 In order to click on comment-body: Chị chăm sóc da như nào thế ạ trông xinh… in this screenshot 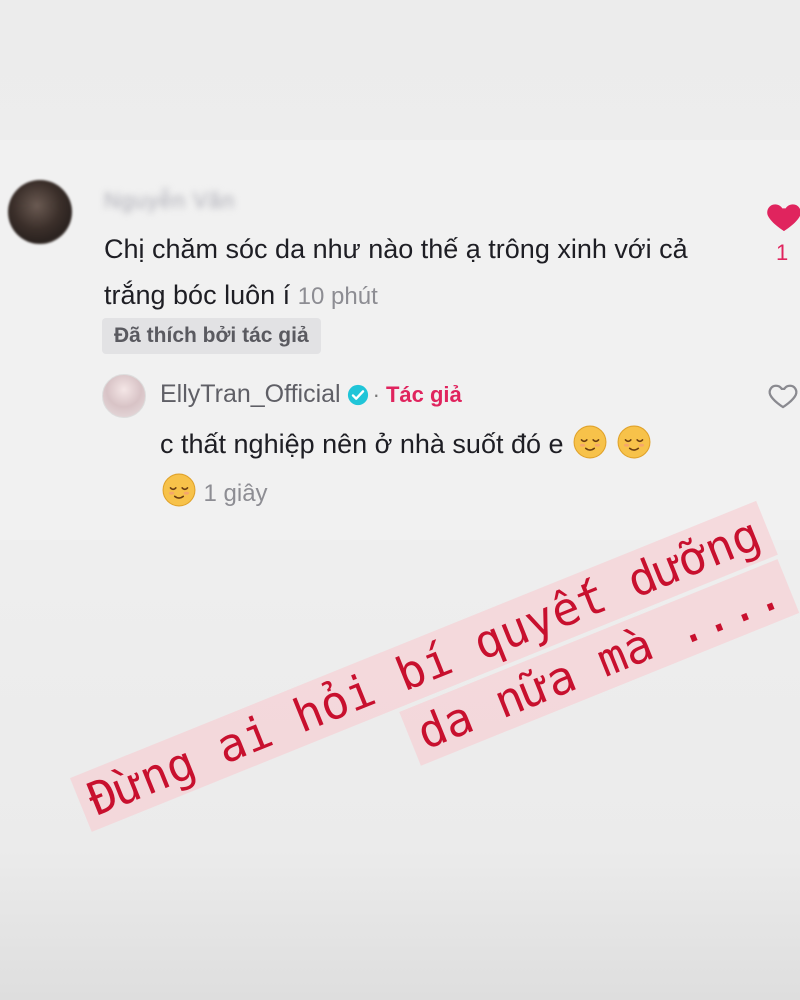, I will do `click(424, 273)`.